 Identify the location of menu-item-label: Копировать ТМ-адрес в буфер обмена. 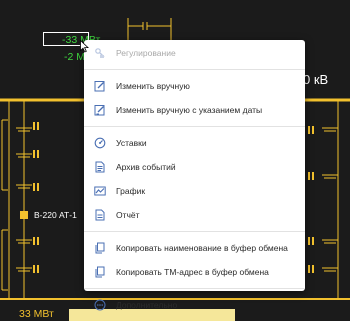
(192, 272).